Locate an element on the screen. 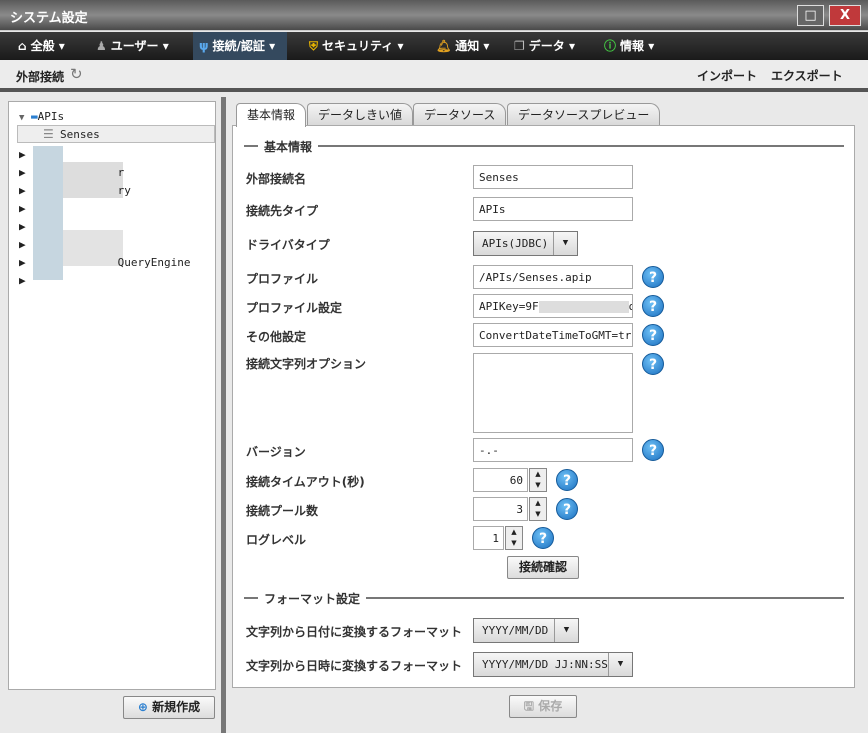  version-input: -.- is located at coordinates (553, 450).